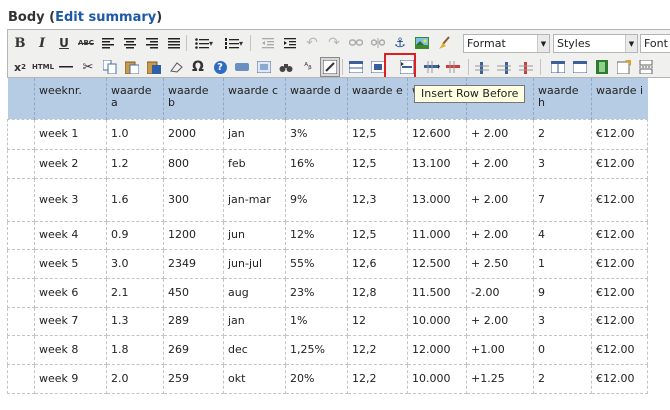  I want to click on table-cell: week 4, so click(70, 235).